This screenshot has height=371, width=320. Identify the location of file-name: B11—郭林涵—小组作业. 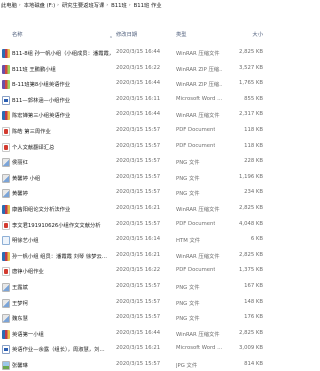
(41, 100).